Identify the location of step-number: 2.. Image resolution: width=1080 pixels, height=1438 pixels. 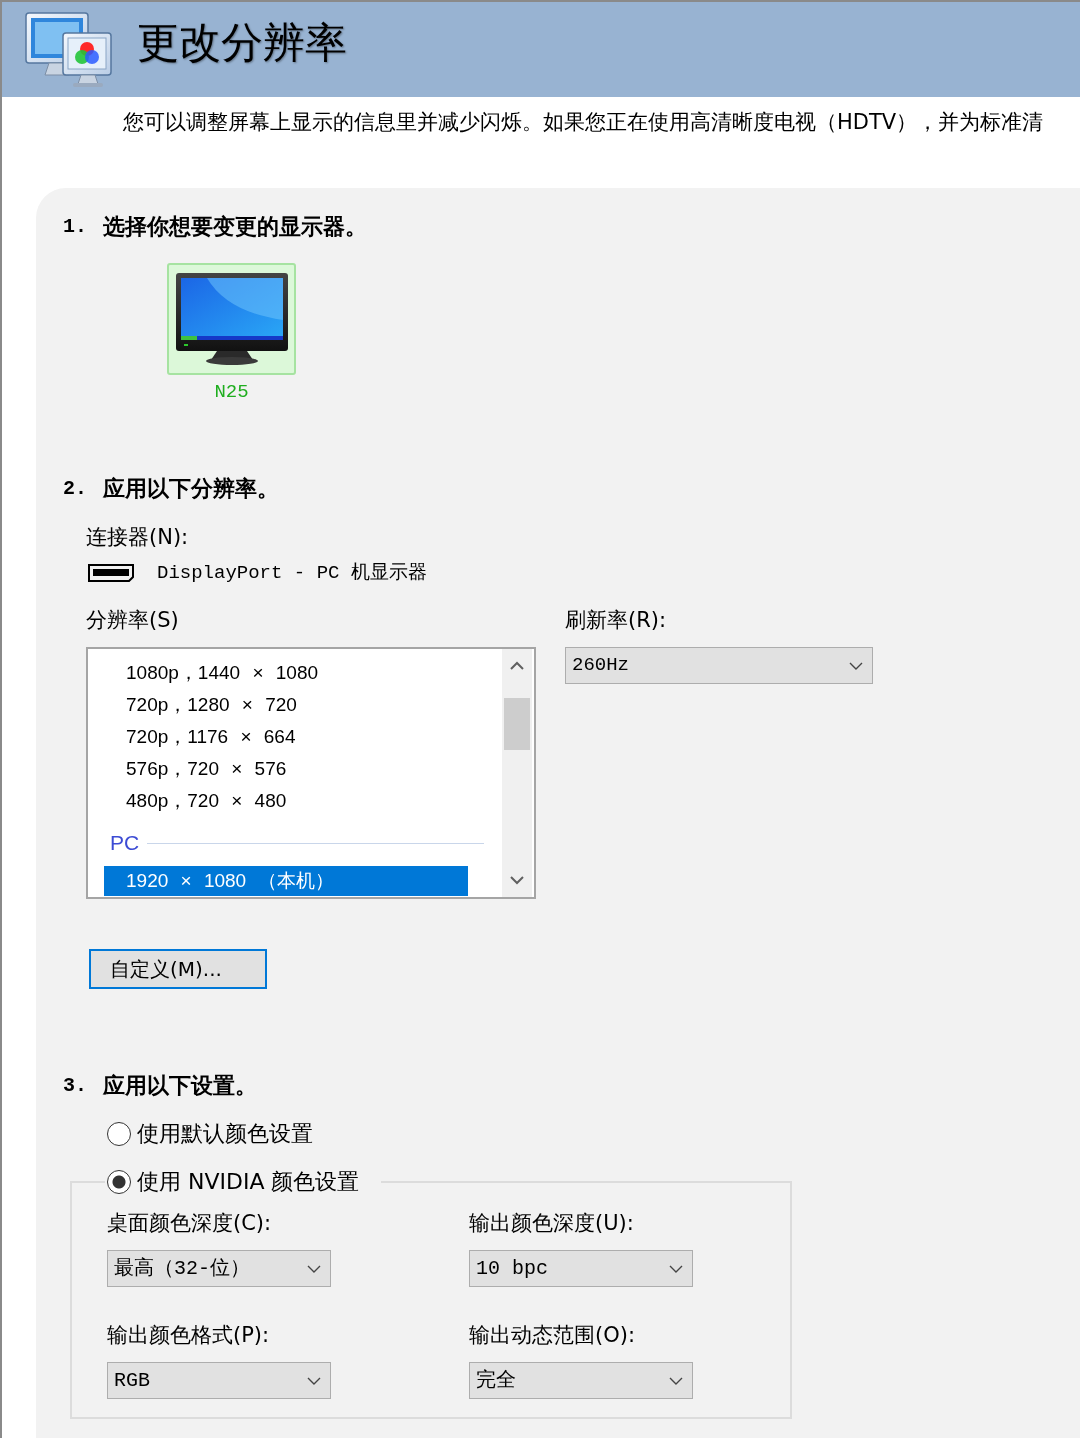
(75, 489).